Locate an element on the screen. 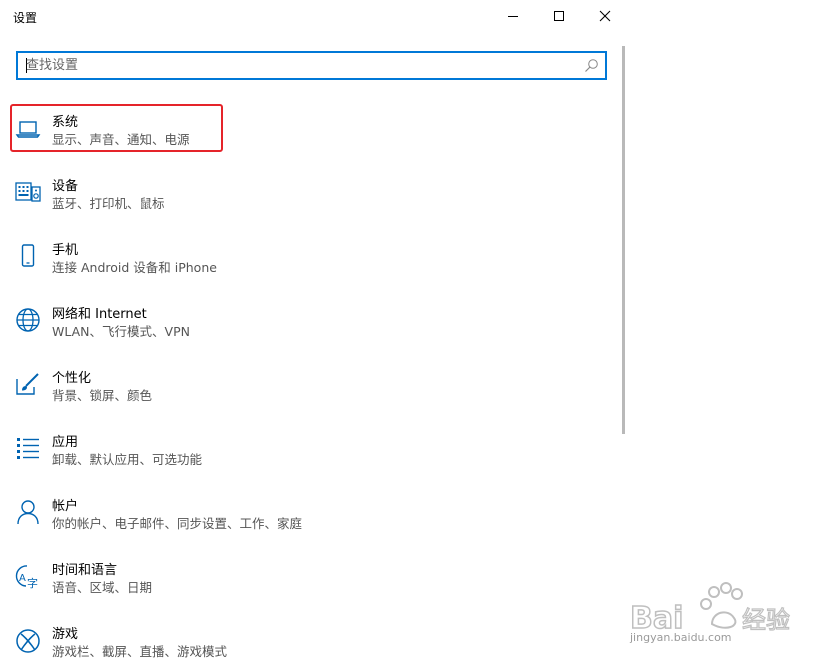 This screenshot has height=666, width=819. category-desc: 卸载、默认应用、可选功能 is located at coordinates (127, 459).